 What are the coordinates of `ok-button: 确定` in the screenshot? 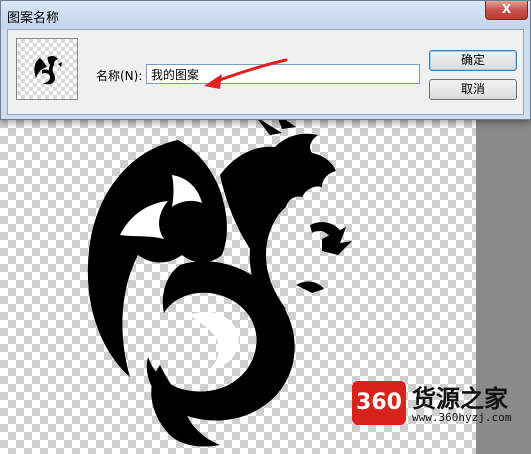 It's located at (473, 60).